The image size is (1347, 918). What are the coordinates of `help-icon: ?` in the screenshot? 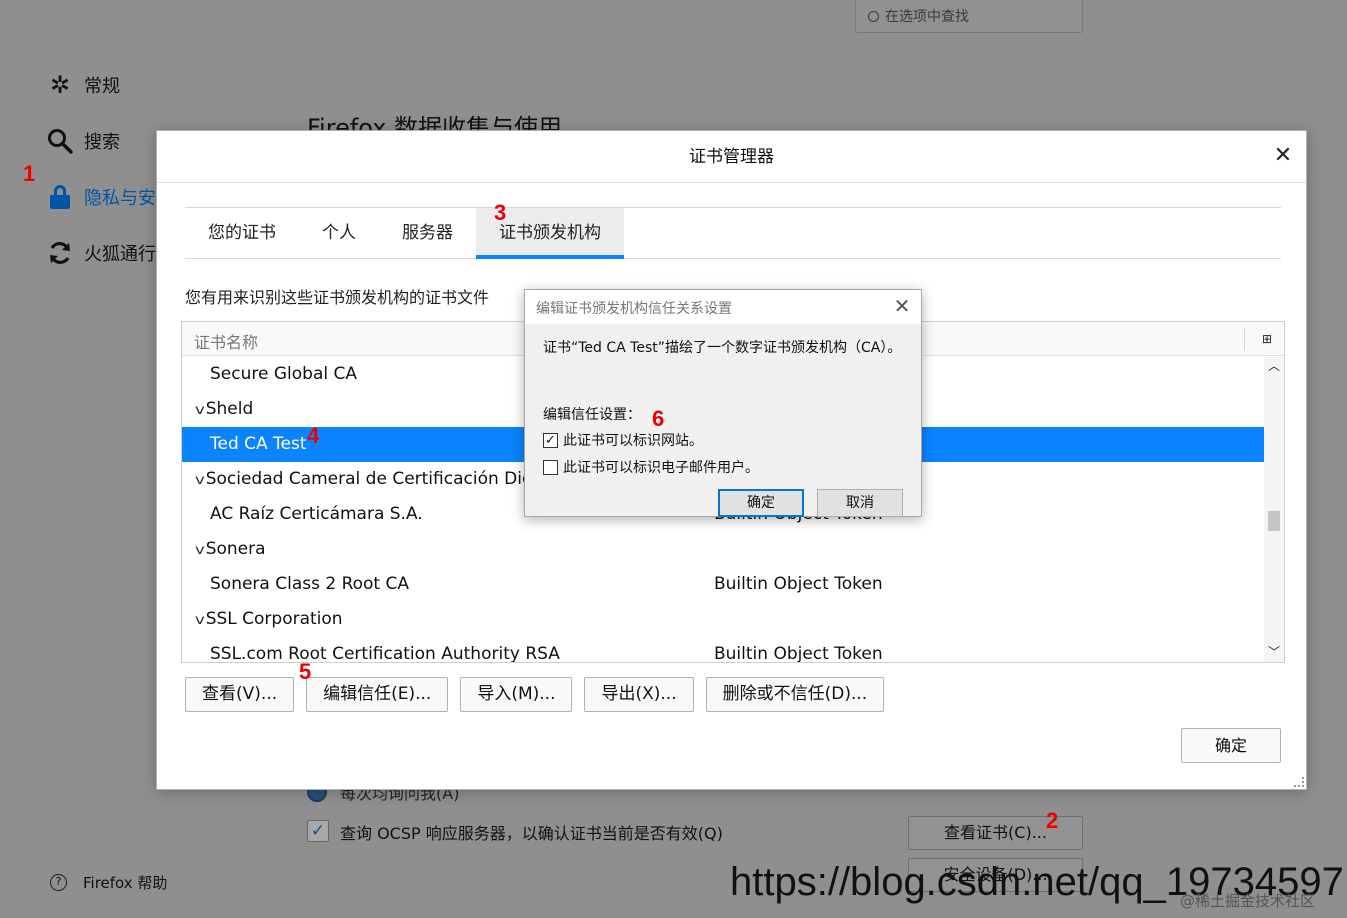 It's located at (58, 882).